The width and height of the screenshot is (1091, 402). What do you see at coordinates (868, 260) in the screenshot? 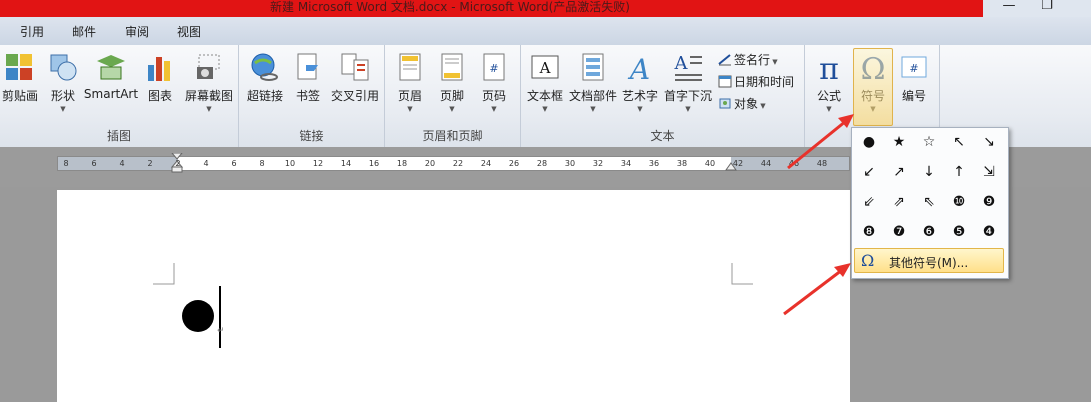
I see `omega-icon: Ω` at bounding box center [868, 260].